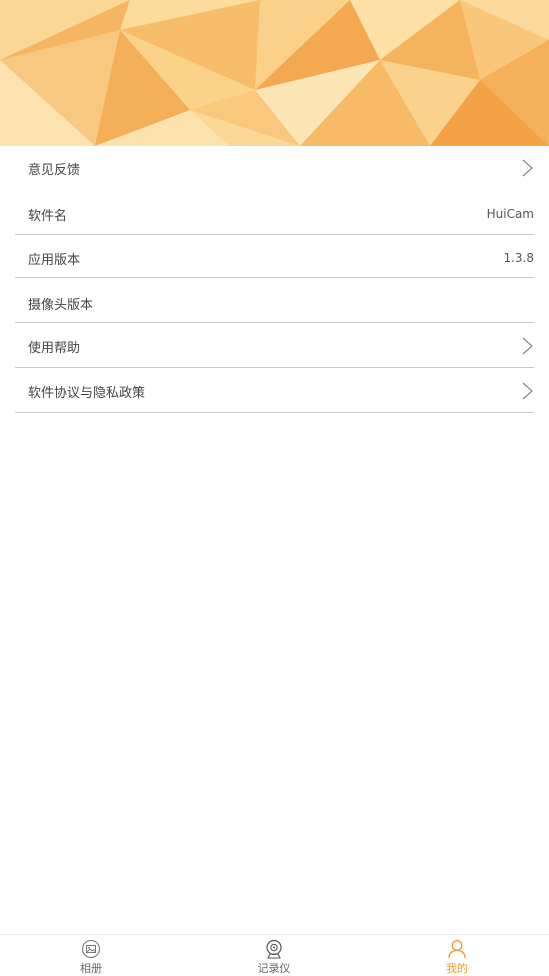 This screenshot has width=549, height=976. I want to click on banner-polygon-art, so click(274, 73).